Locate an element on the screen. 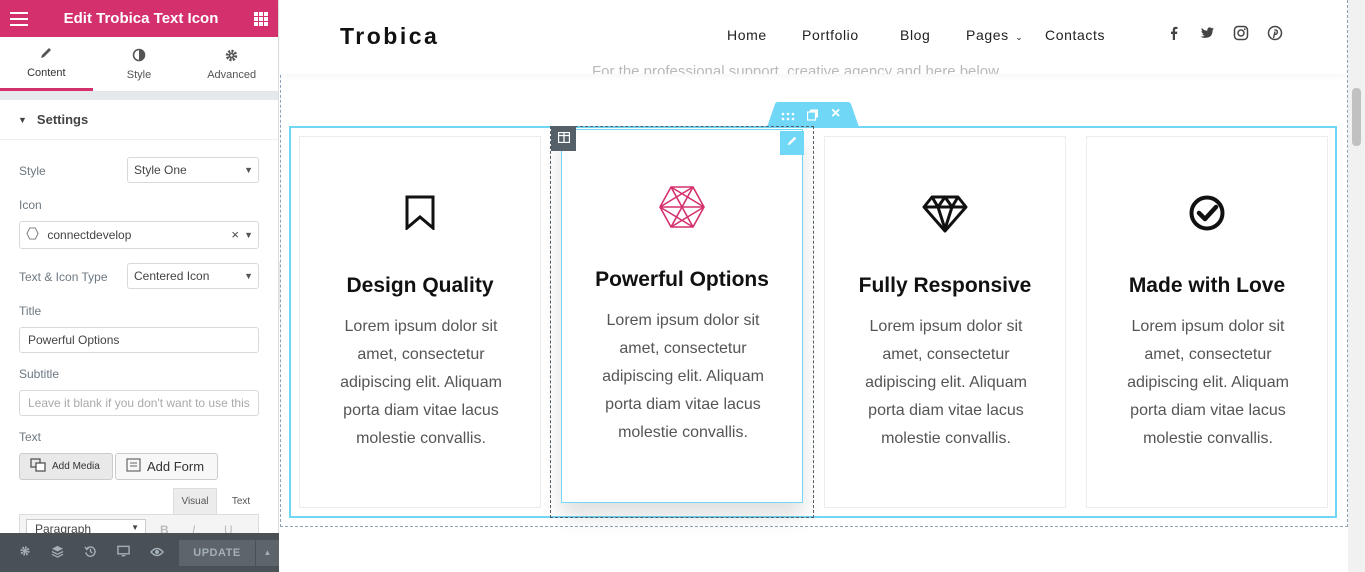 This screenshot has width=1365, height=572. panel-tabs: Content Style Advanced is located at coordinates (139, 64).